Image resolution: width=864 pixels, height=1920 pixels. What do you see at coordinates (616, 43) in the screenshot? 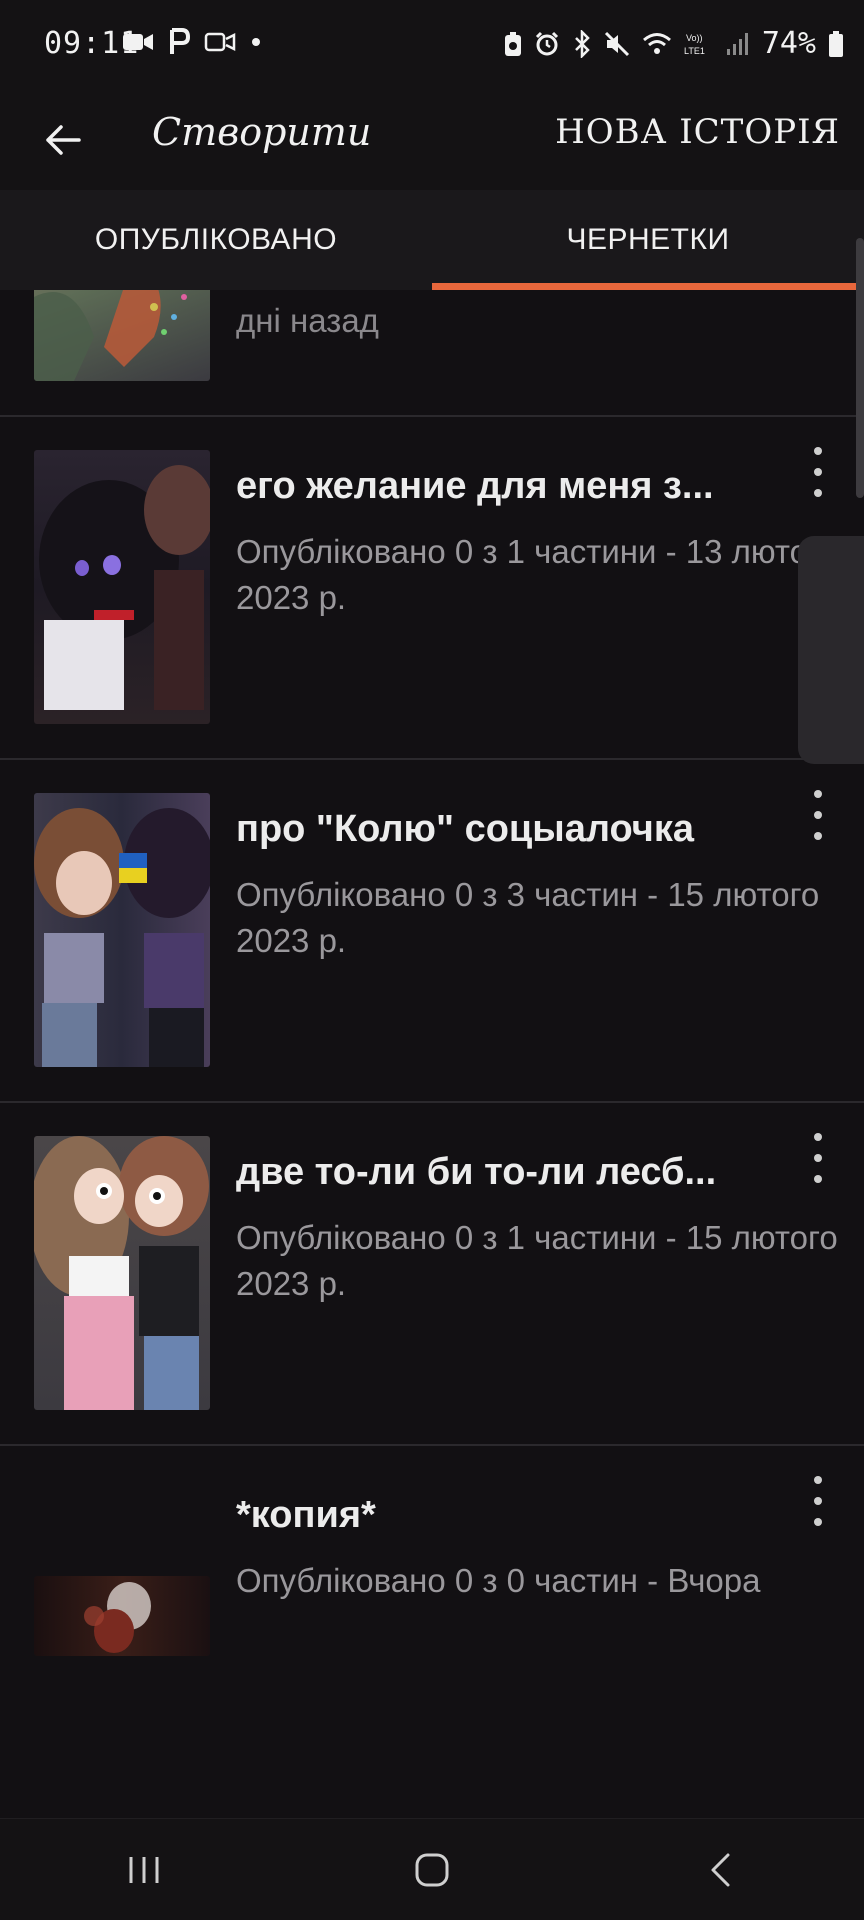
I see `mute-icon` at bounding box center [616, 43].